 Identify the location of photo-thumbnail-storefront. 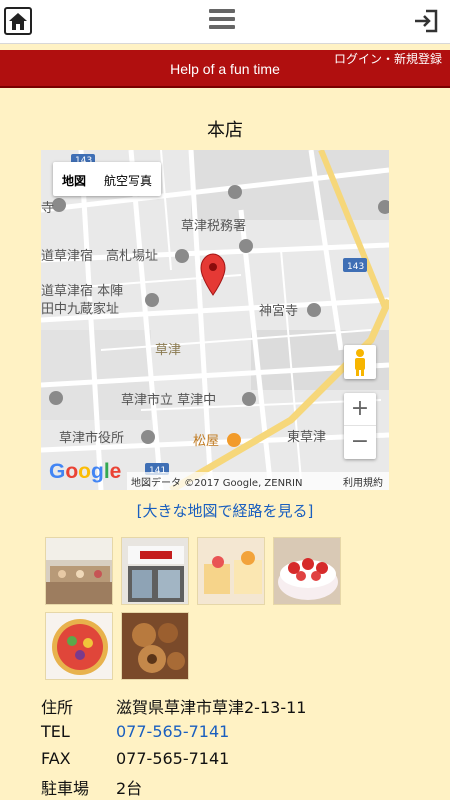
(155, 571).